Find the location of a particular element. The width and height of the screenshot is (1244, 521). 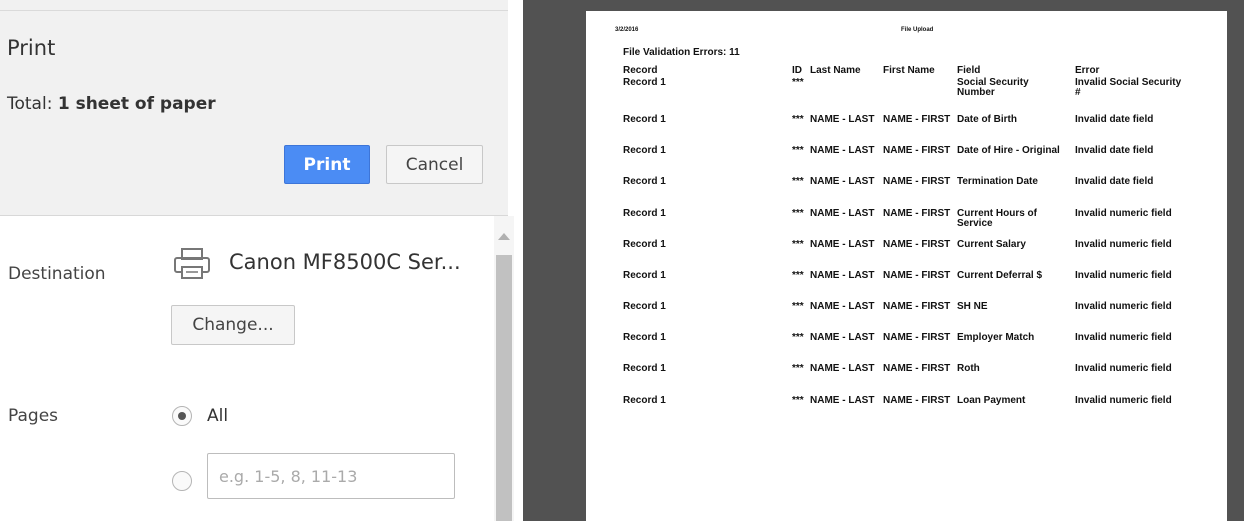

page-title: Print is located at coordinates (31, 48).